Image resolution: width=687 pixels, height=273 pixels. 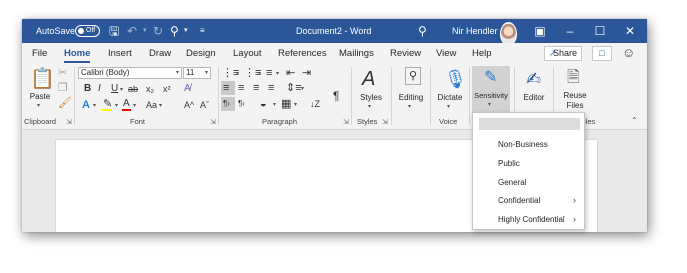 I want to click on ltr-icon: ¶›, so click(x=226, y=104).